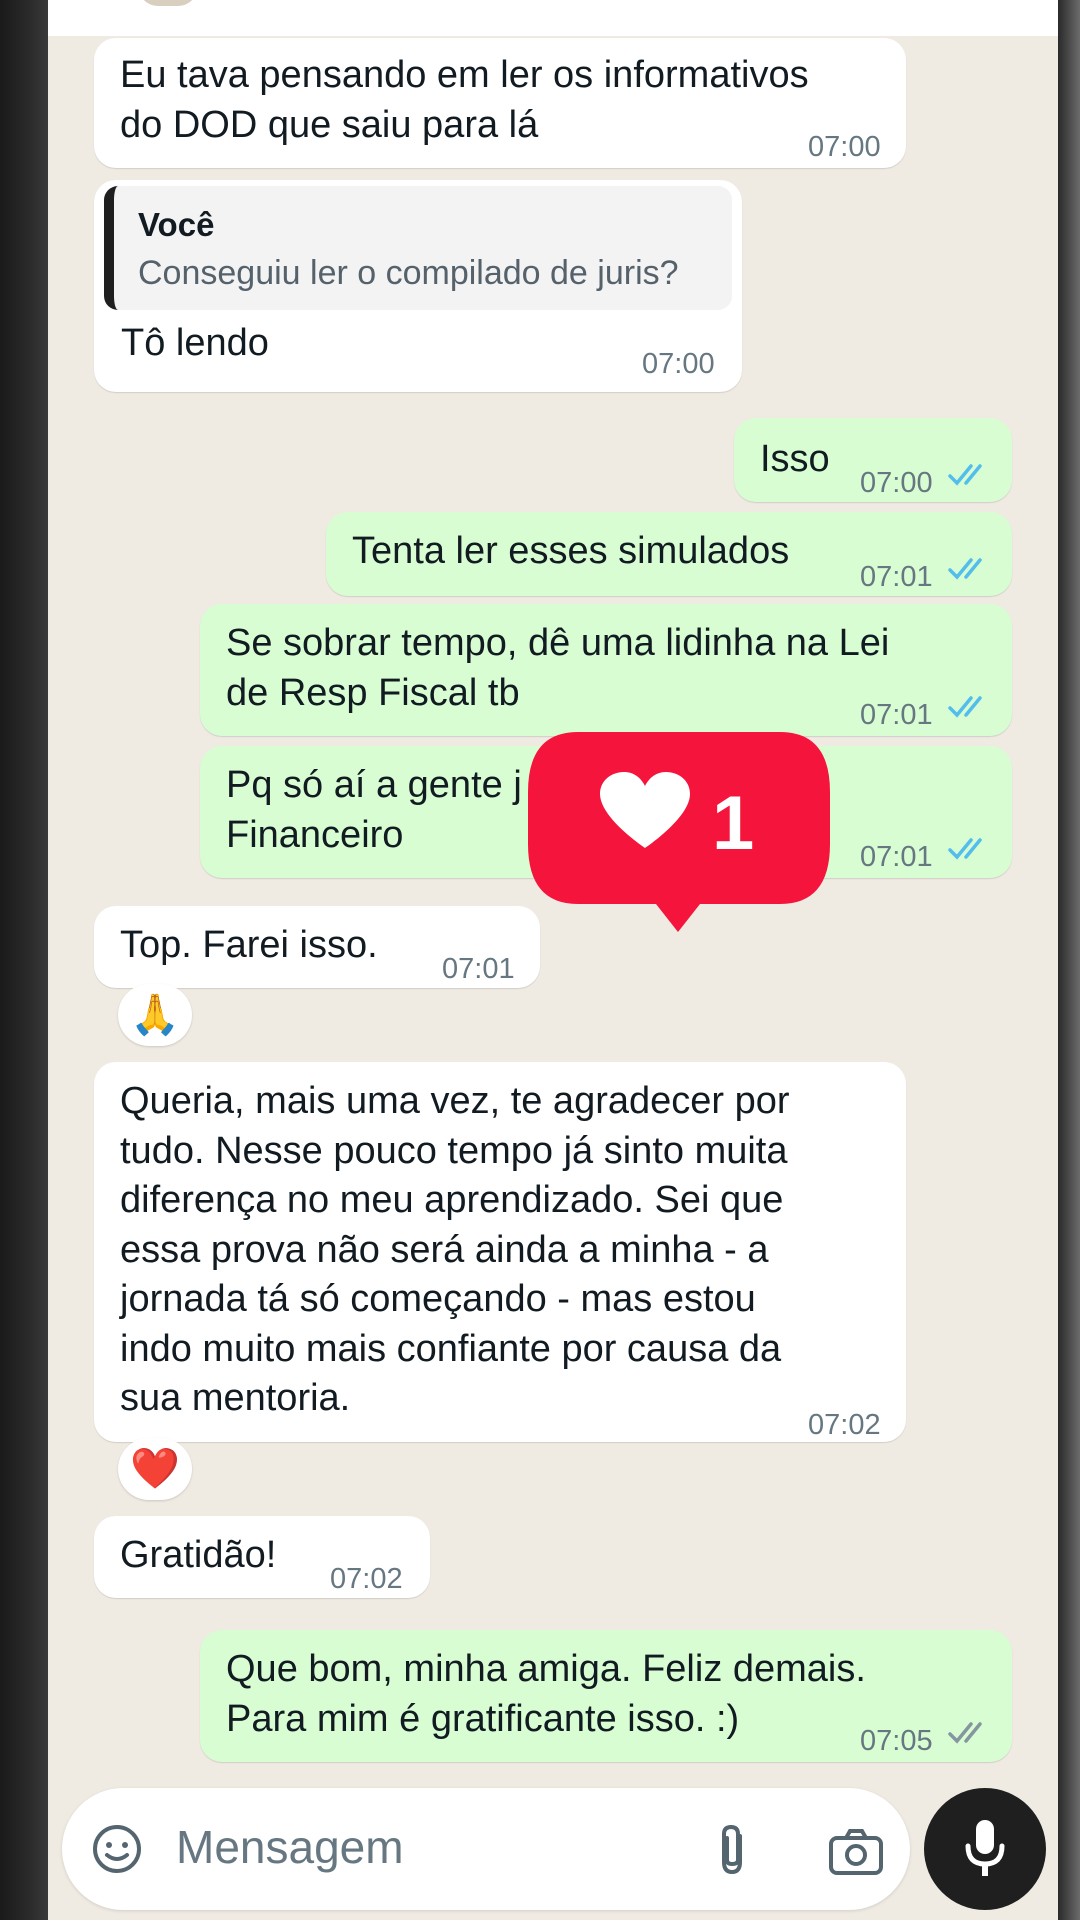 The width and height of the screenshot is (1080, 1920). I want to click on message-text: diferença no meu aprendizado. Sei que, so click(452, 1200).